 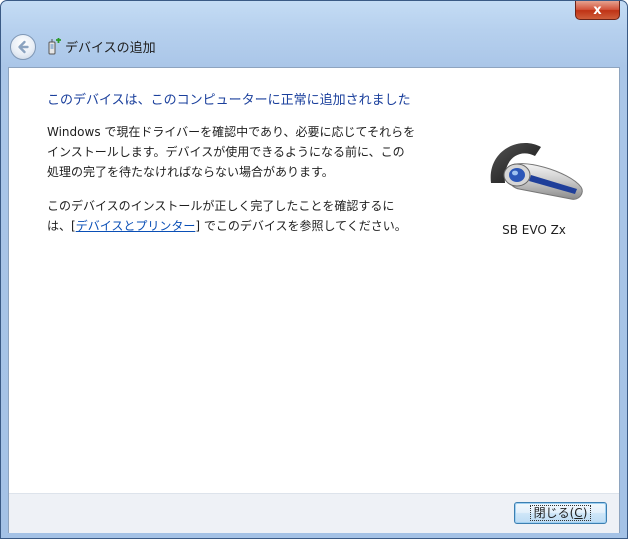 I want to click on device-name: SB EVO Zx, so click(x=534, y=230).